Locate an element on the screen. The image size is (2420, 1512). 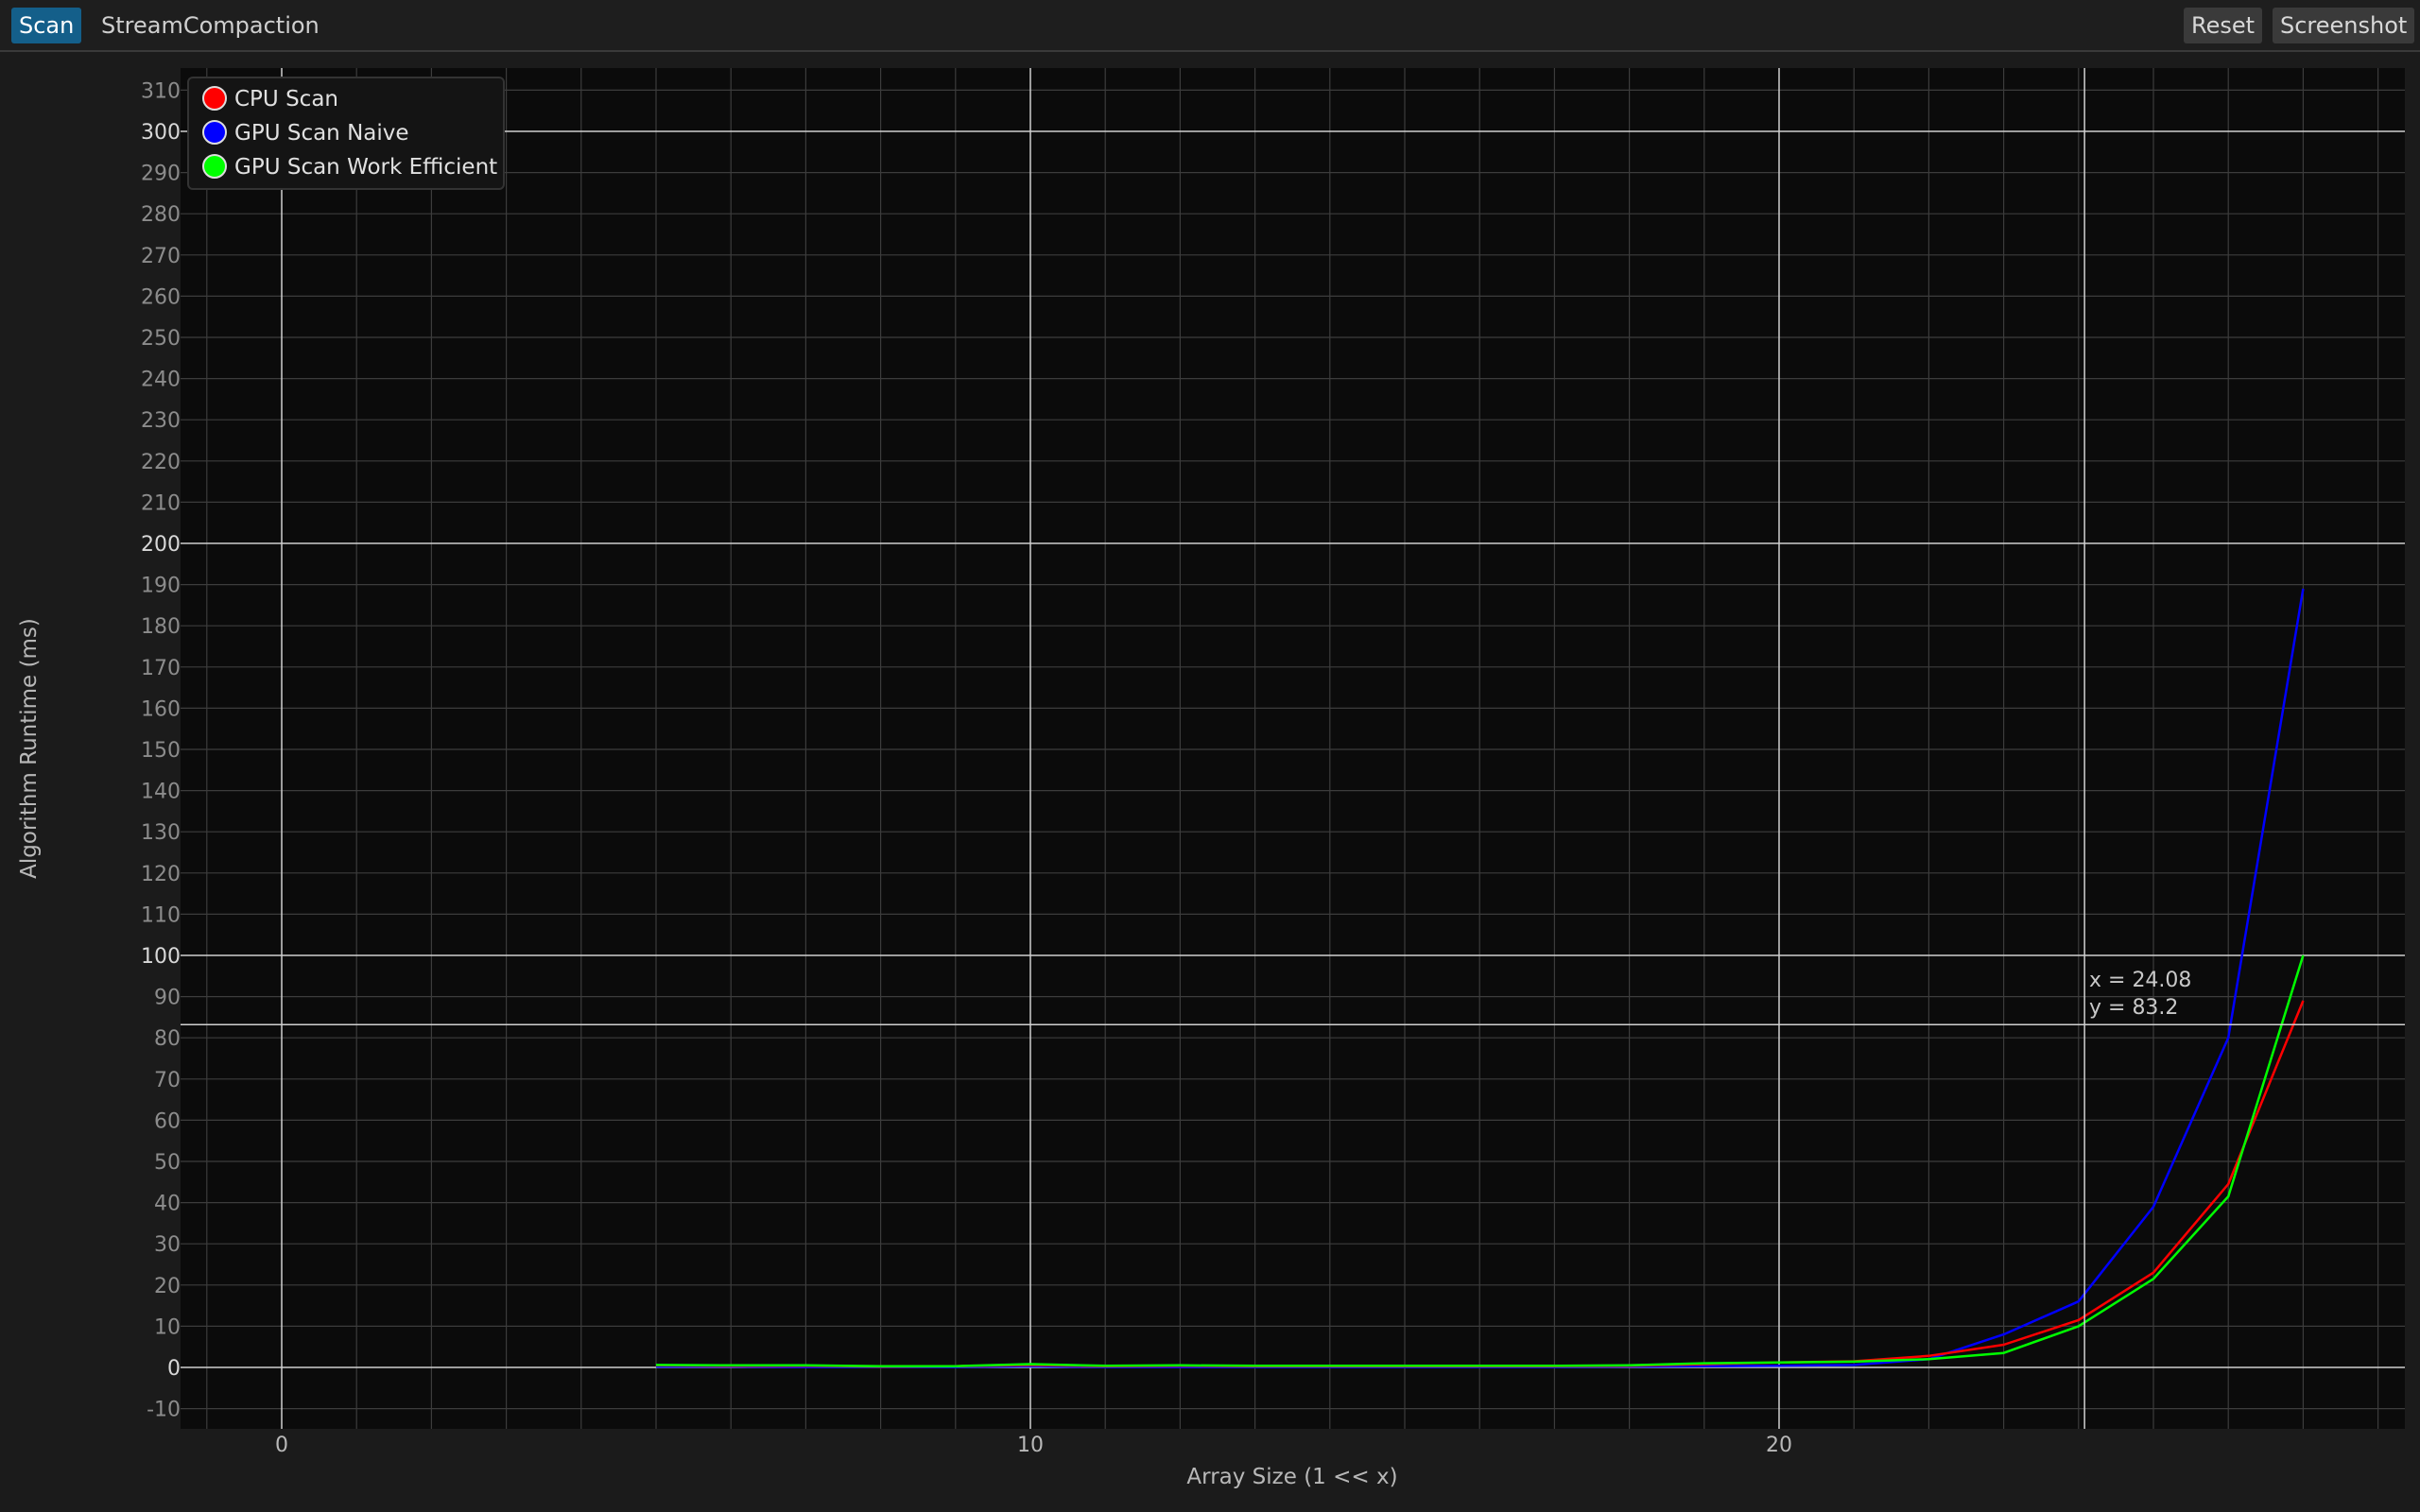
cursor-y-readout: y = 83.2 is located at coordinates (2134, 1008).